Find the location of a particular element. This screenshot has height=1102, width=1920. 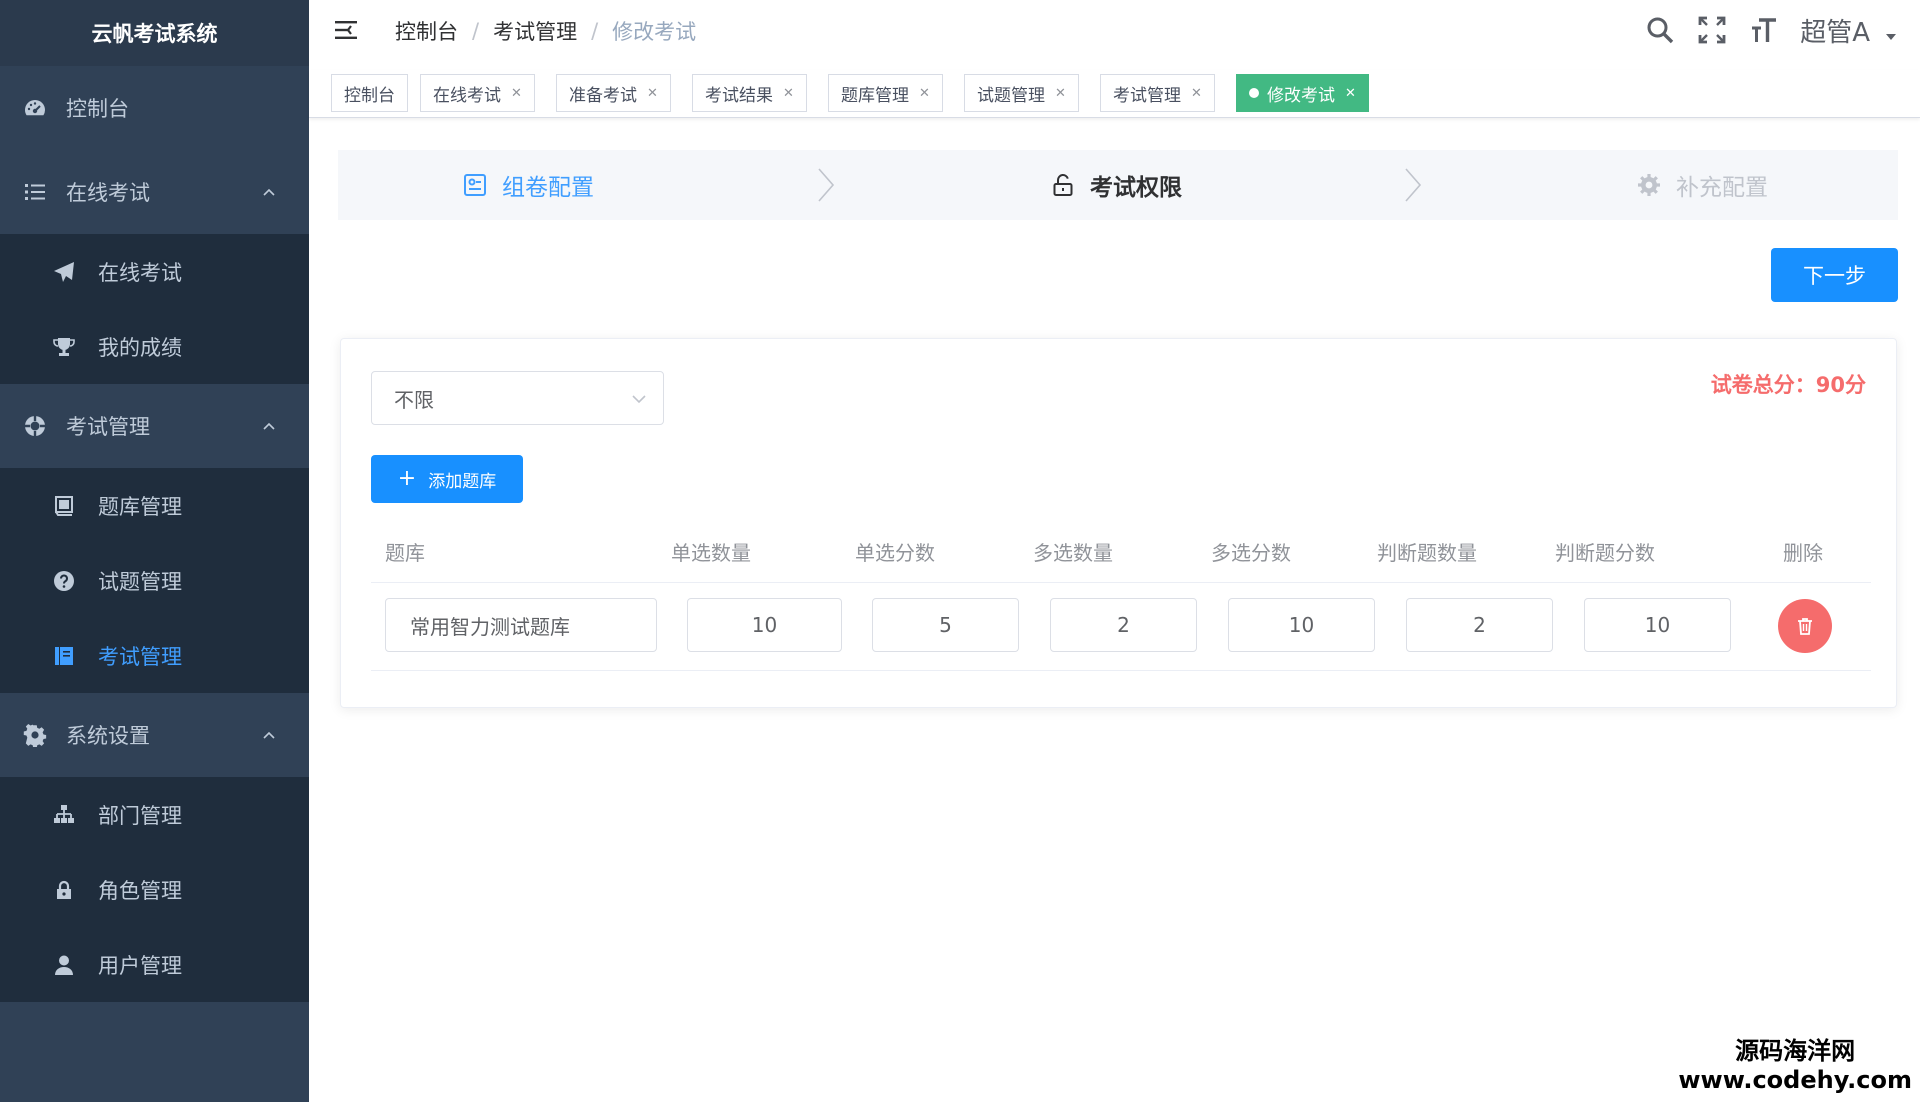

tag-label: 在线考试 is located at coordinates (467, 95).